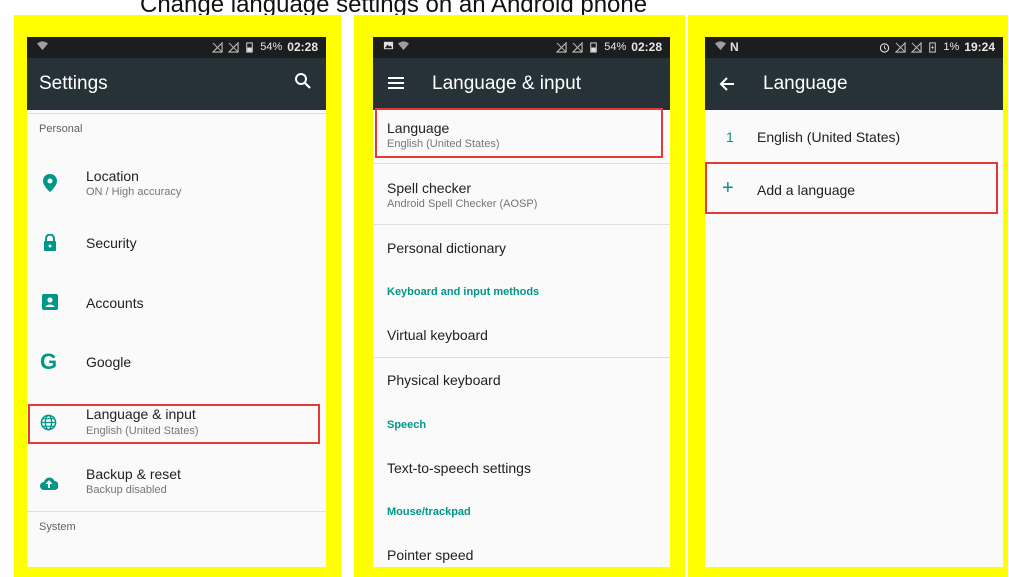  What do you see at coordinates (444, 380) in the screenshot?
I see `item-title: Physical keyboard` at bounding box center [444, 380].